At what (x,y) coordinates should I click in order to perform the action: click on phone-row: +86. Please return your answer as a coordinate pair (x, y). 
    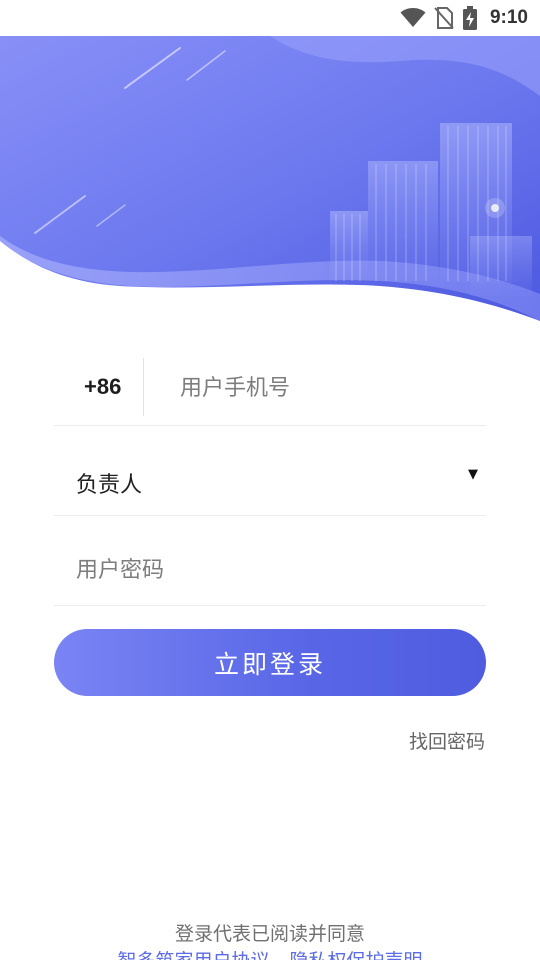
    Looking at the image, I should click on (270, 388).